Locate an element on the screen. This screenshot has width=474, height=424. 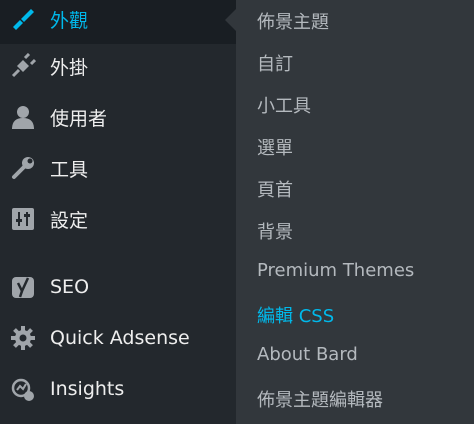
menu-label: Insights is located at coordinates (87, 389).